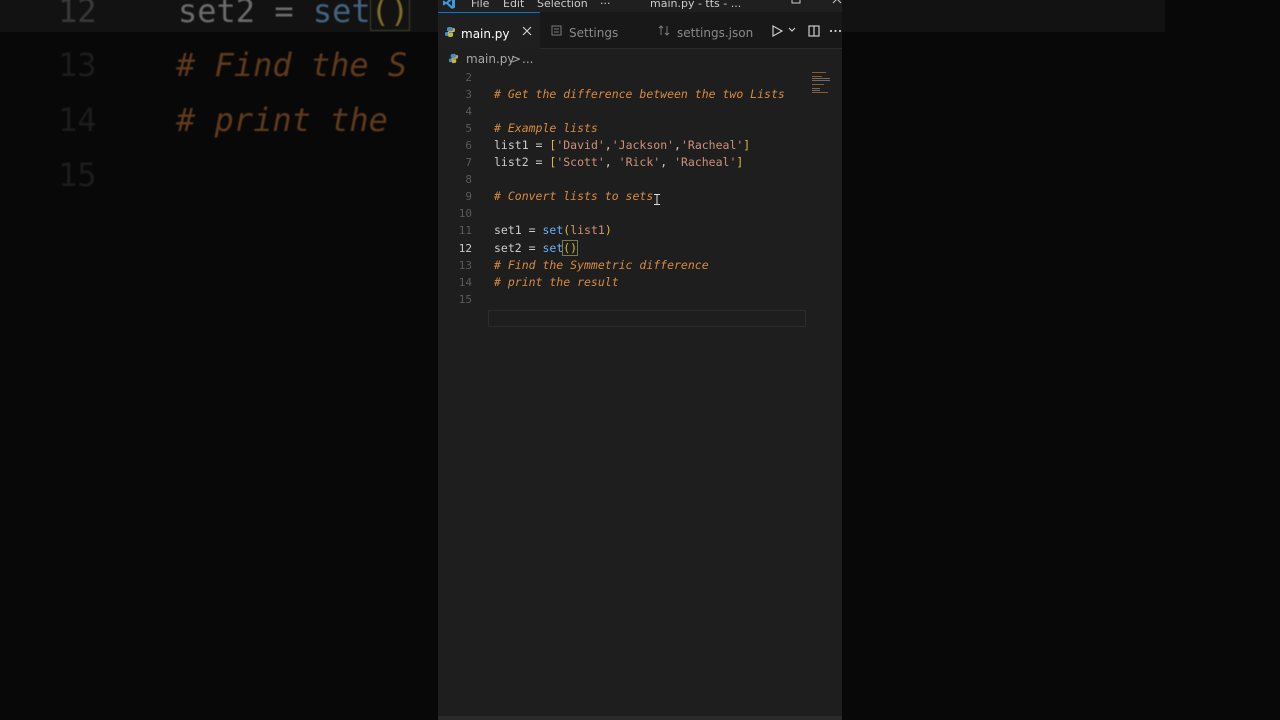 The width and height of the screenshot is (1280, 720). Describe the element at coordinates (837, 2) in the screenshot. I see `close-window-icon` at that location.